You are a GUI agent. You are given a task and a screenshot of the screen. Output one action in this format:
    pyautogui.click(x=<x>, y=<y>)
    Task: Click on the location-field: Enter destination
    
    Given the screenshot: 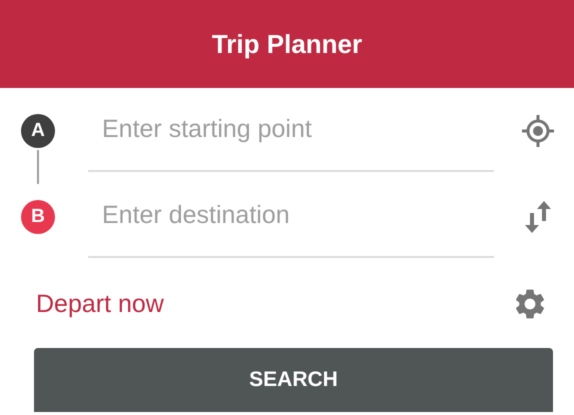 What is the action you would take?
    pyautogui.click(x=291, y=216)
    